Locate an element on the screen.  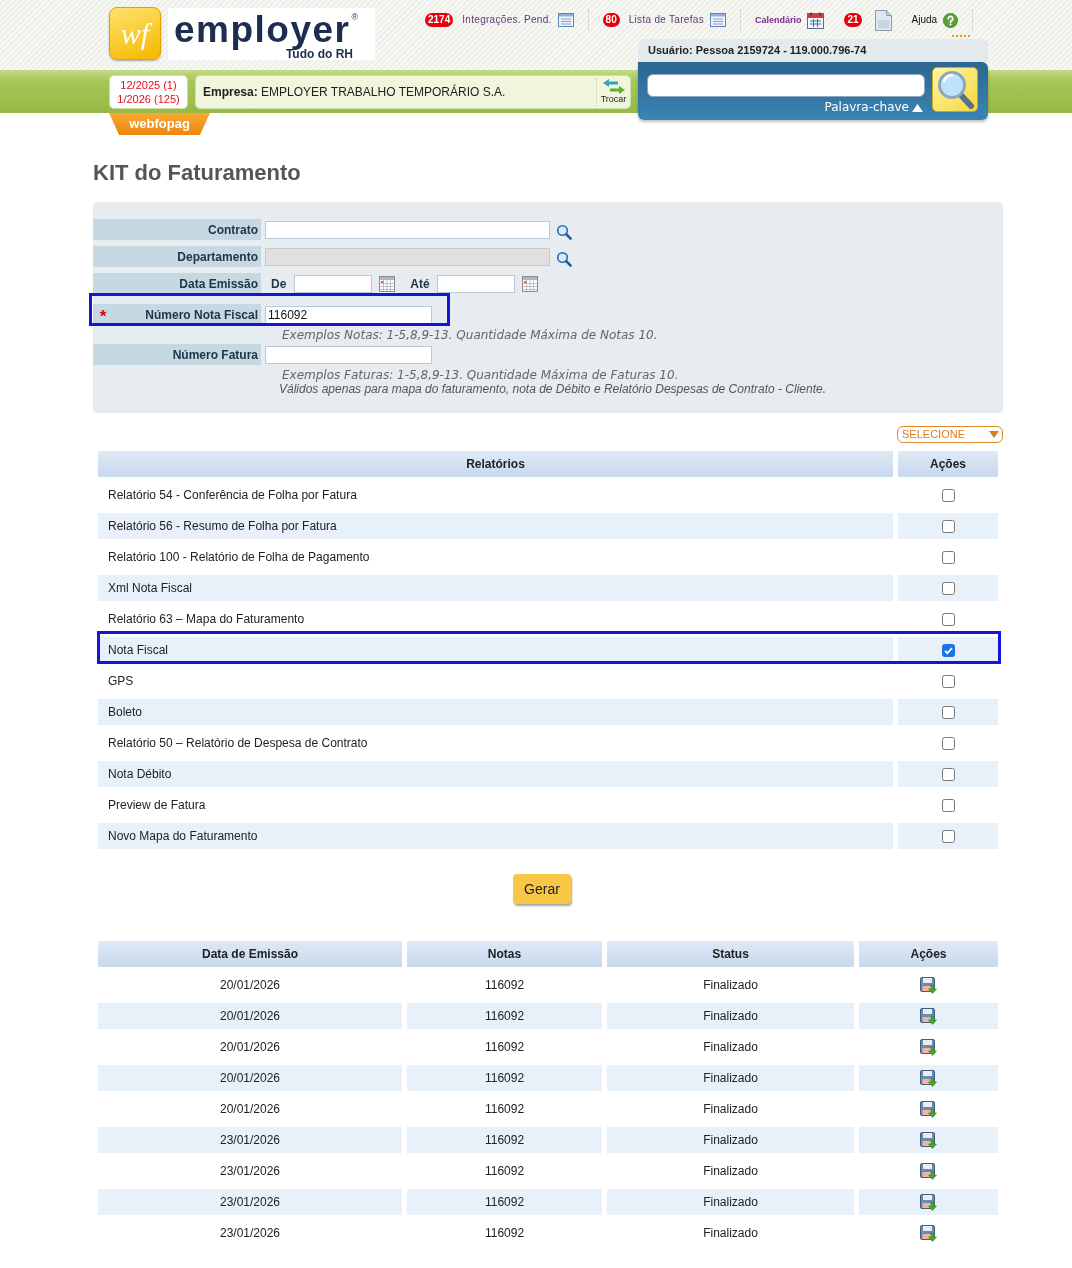
table-cell-text: Relatório 50 – Relatório de Despesa de Contrato is located at coordinates (238, 743).